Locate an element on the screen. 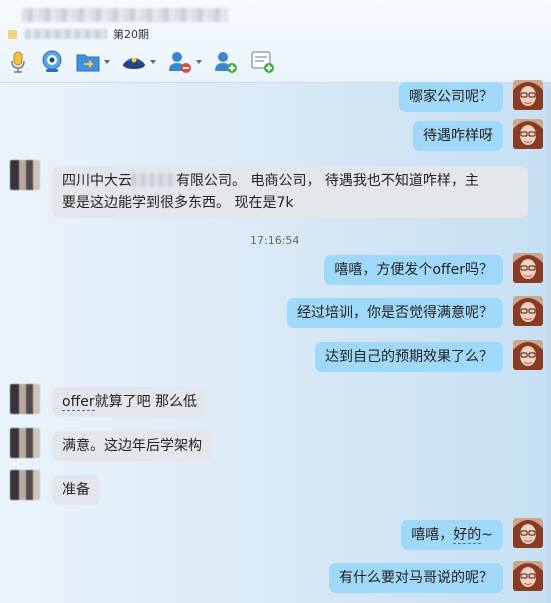  group-name-blurred is located at coordinates (66, 34).